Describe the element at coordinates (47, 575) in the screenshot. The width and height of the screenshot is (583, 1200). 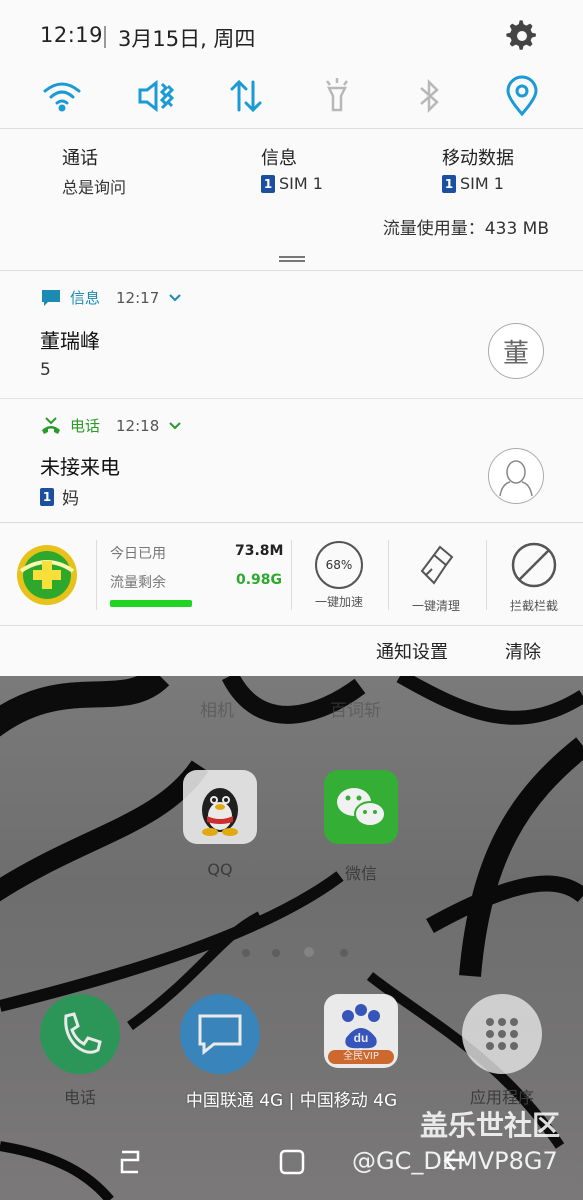
I see `security-app-logo` at that location.